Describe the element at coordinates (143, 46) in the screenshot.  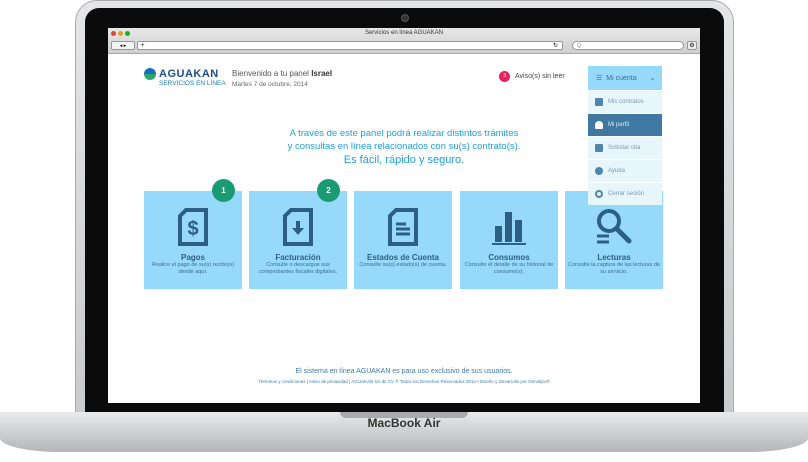
I see `plus-icon: +` at that location.